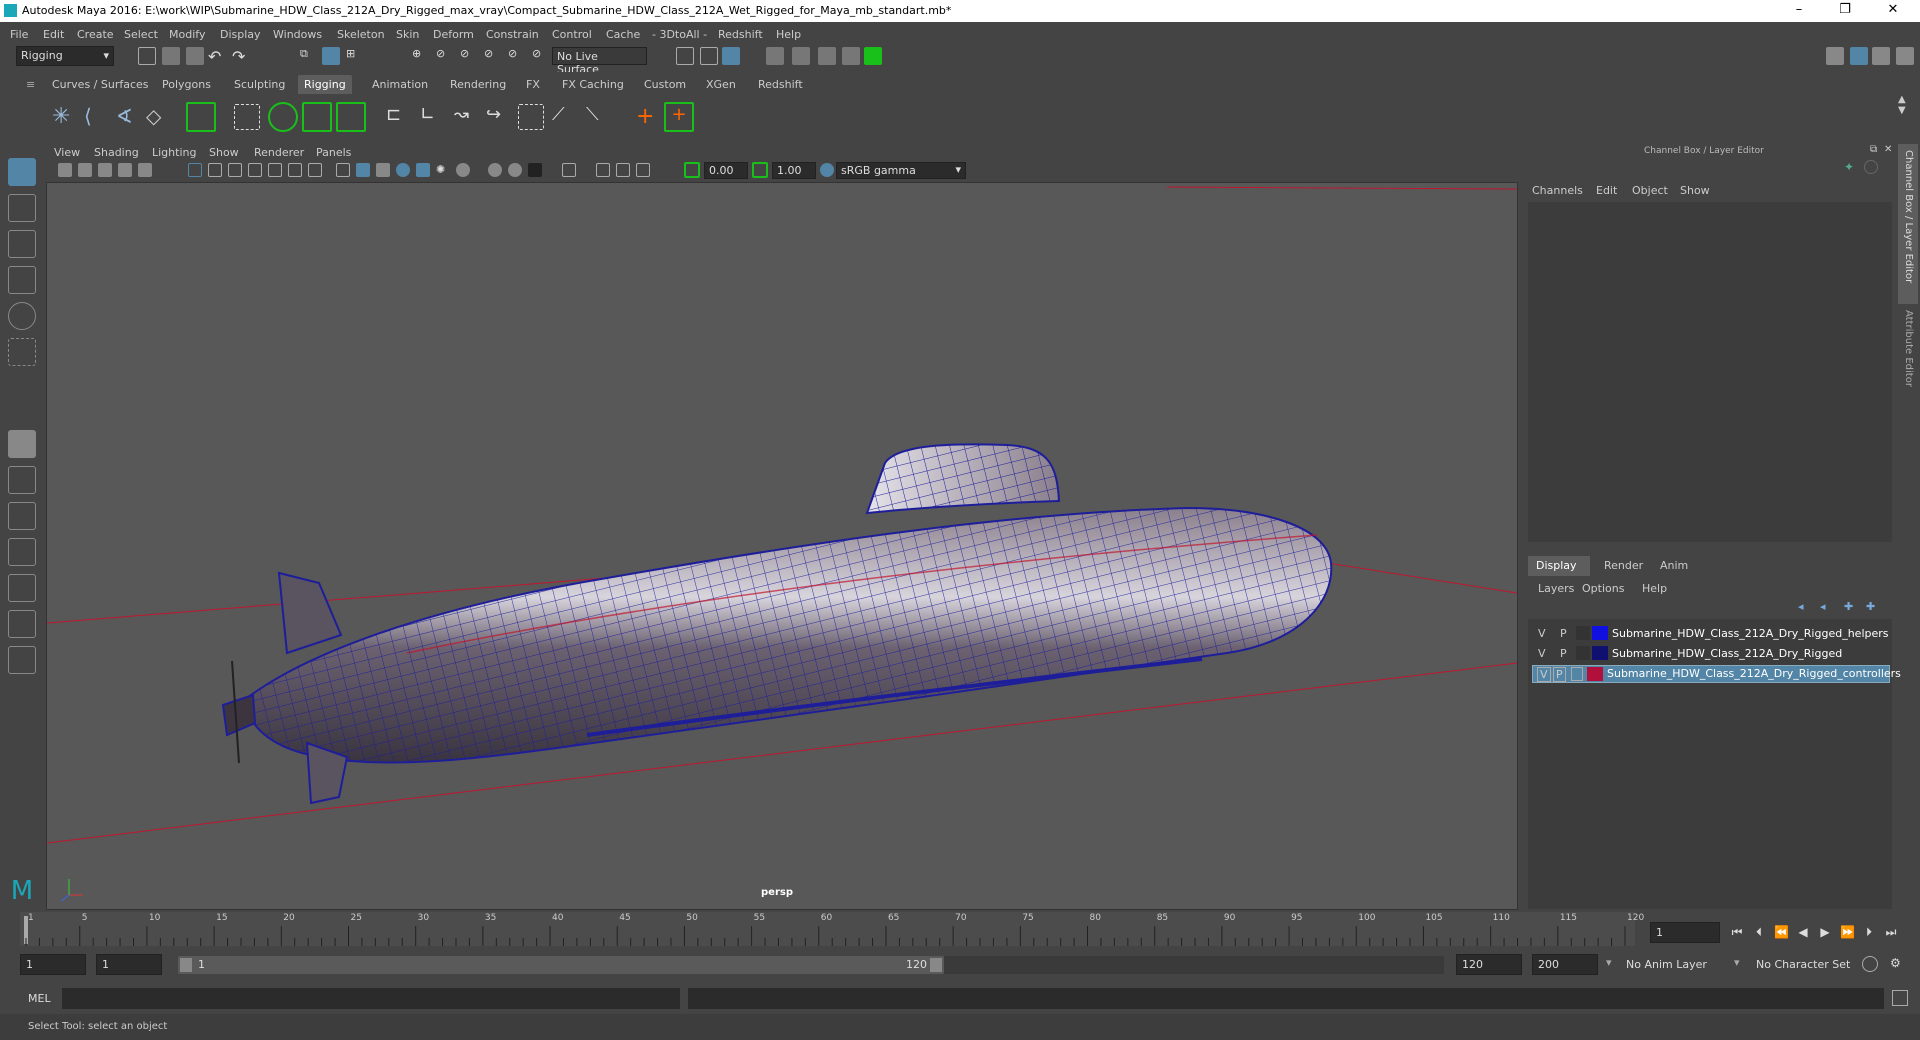  I want to click on step-back-frame-icon: ⏴, so click(1759, 932).